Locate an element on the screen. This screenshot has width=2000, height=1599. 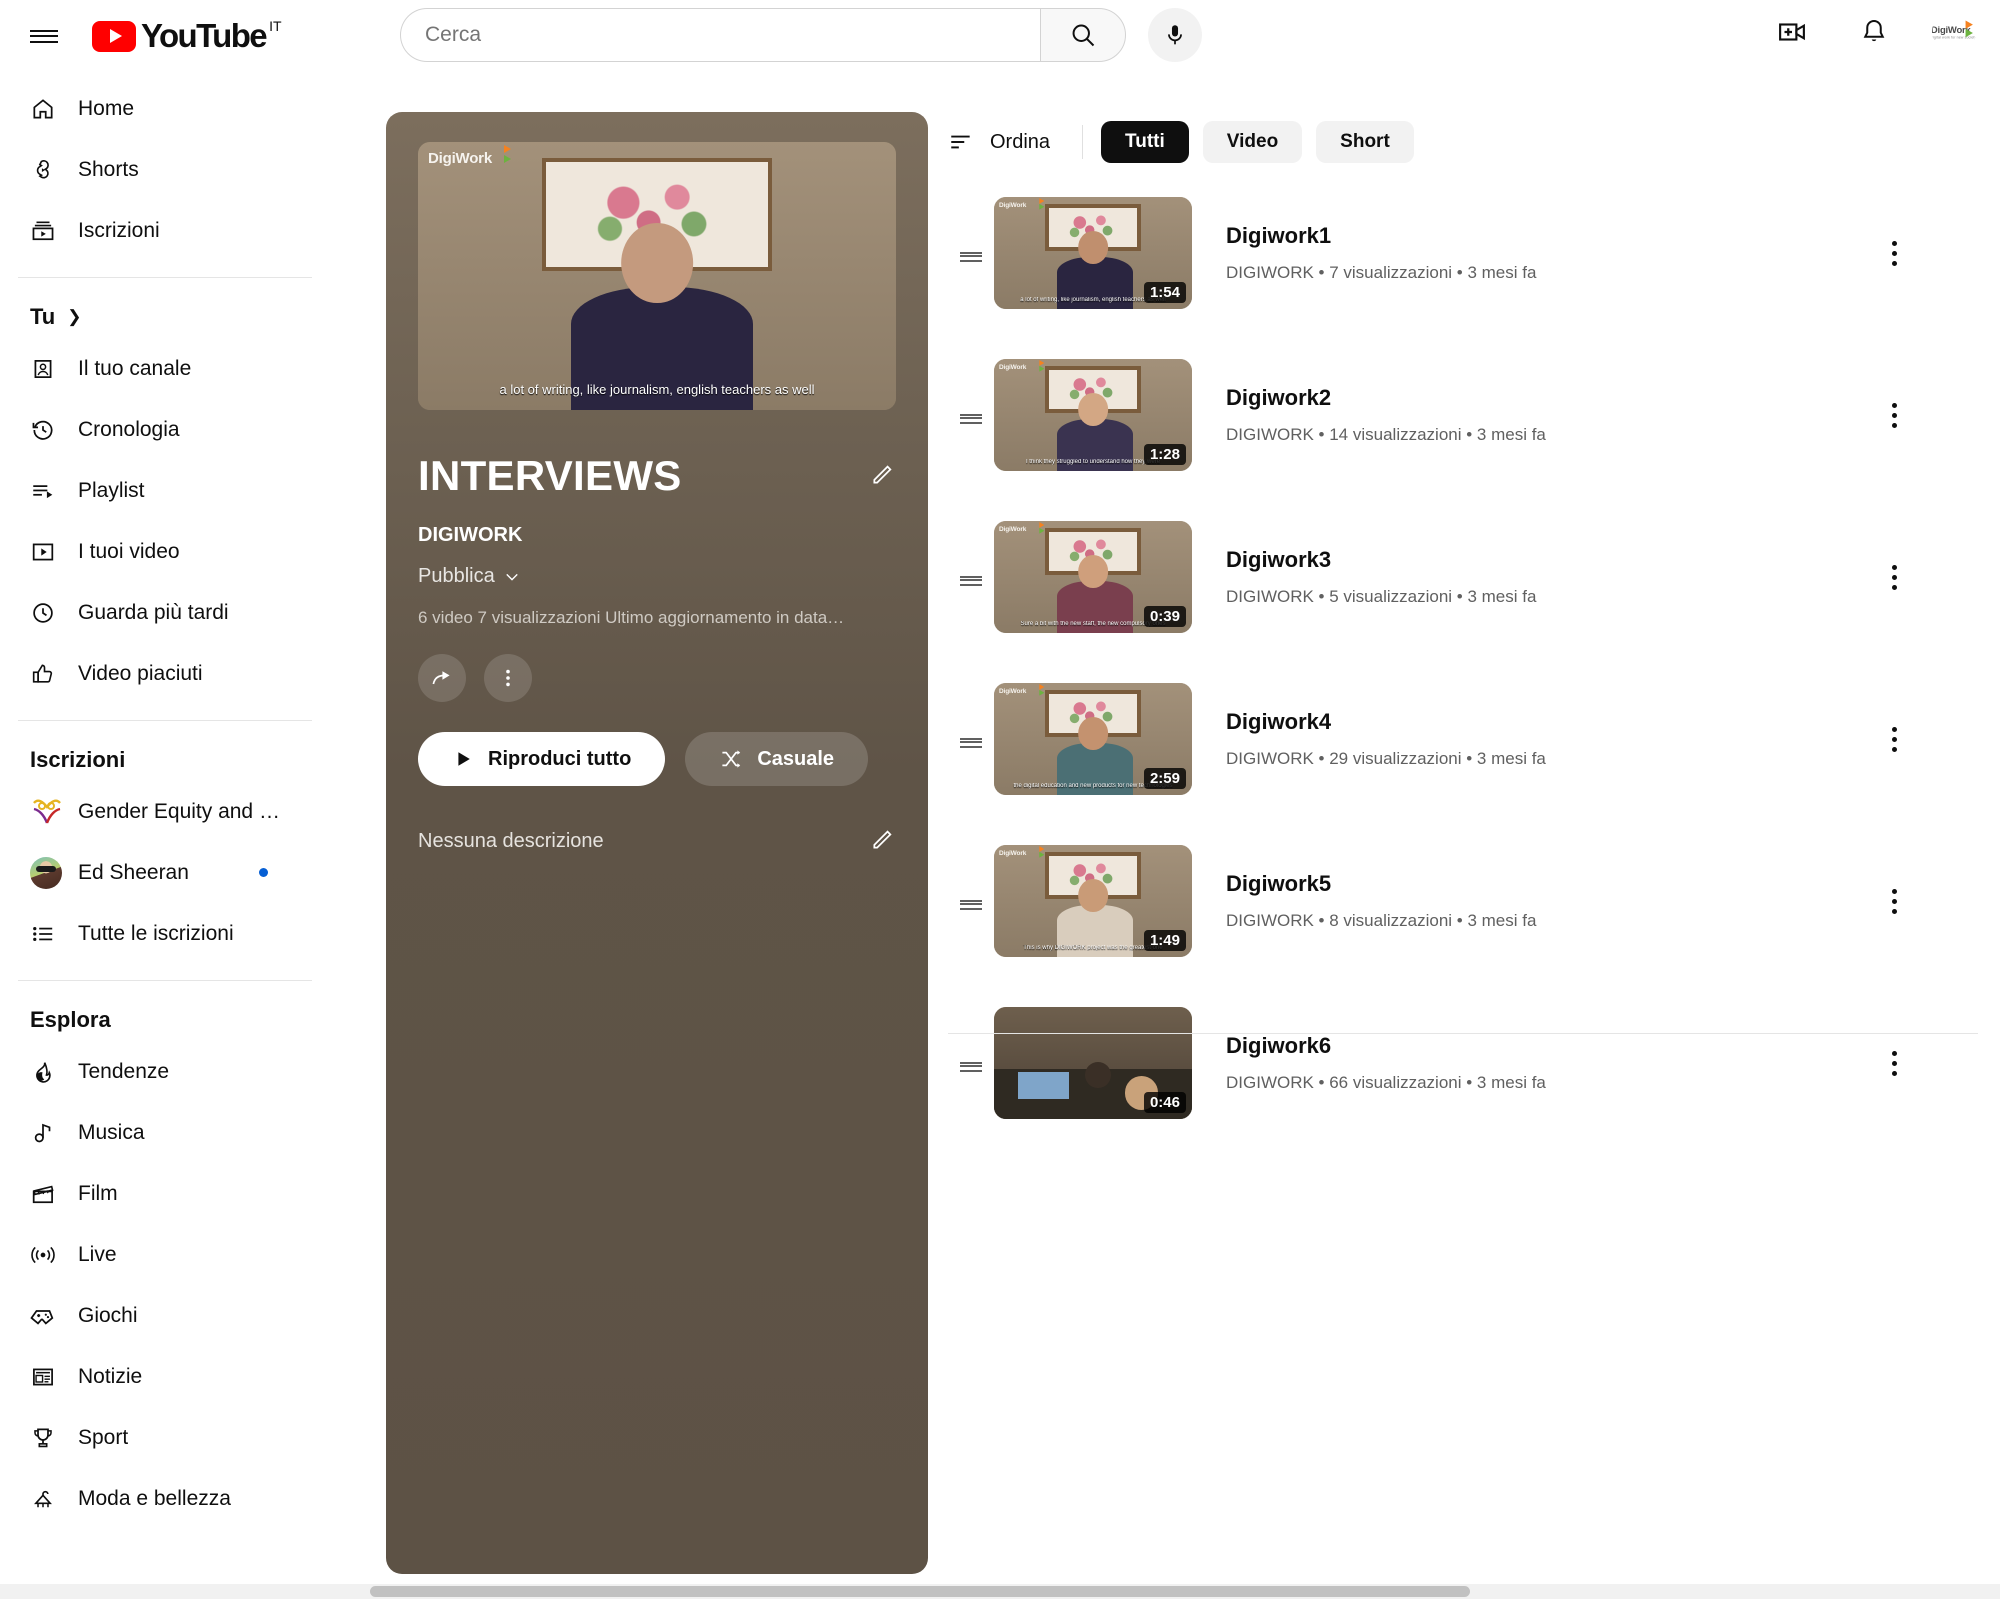
sidebar-item-watch-later: Guarda più tardi is located at coordinates (165, 612).